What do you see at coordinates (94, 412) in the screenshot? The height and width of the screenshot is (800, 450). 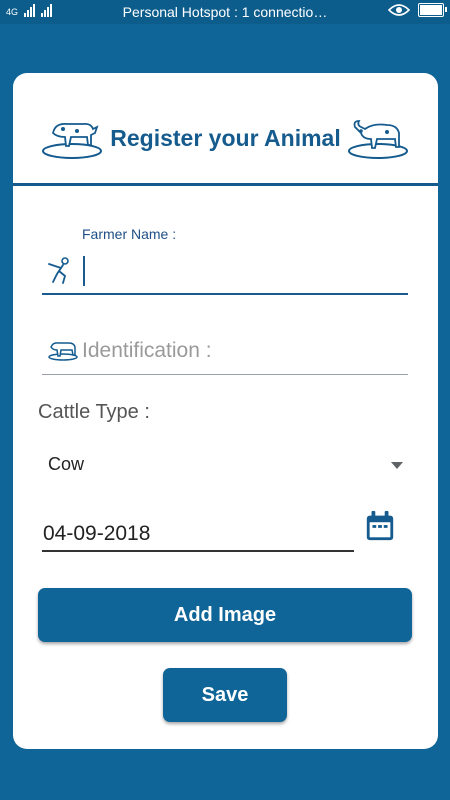 I see `cattle-type-label: Cattle Type :` at bounding box center [94, 412].